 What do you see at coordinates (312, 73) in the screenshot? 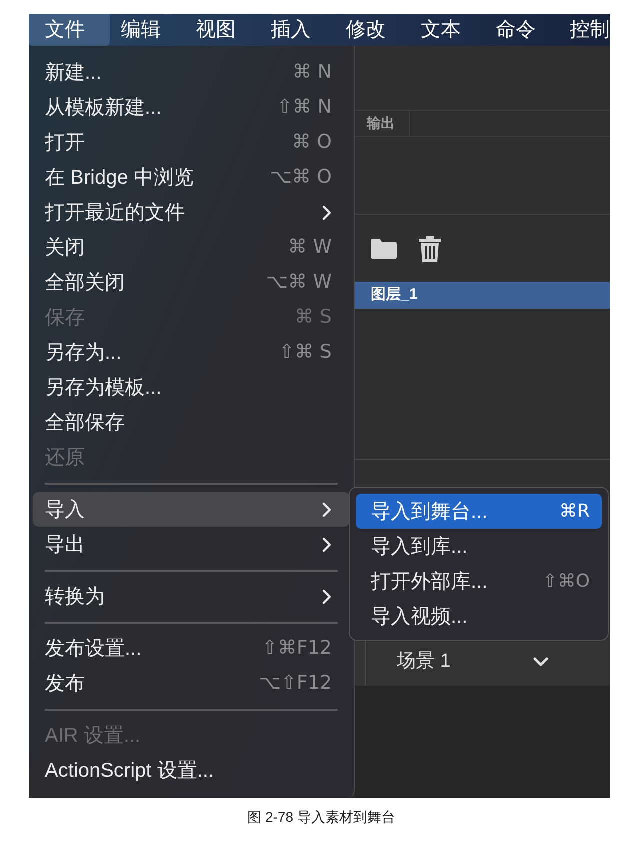
I see `shortcut-label: ⌘ N` at bounding box center [312, 73].